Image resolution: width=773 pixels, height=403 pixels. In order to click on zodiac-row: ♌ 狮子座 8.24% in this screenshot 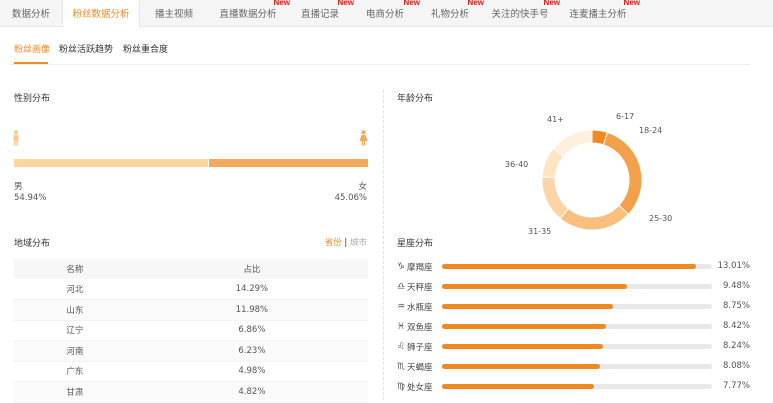, I will do `click(577, 349)`.